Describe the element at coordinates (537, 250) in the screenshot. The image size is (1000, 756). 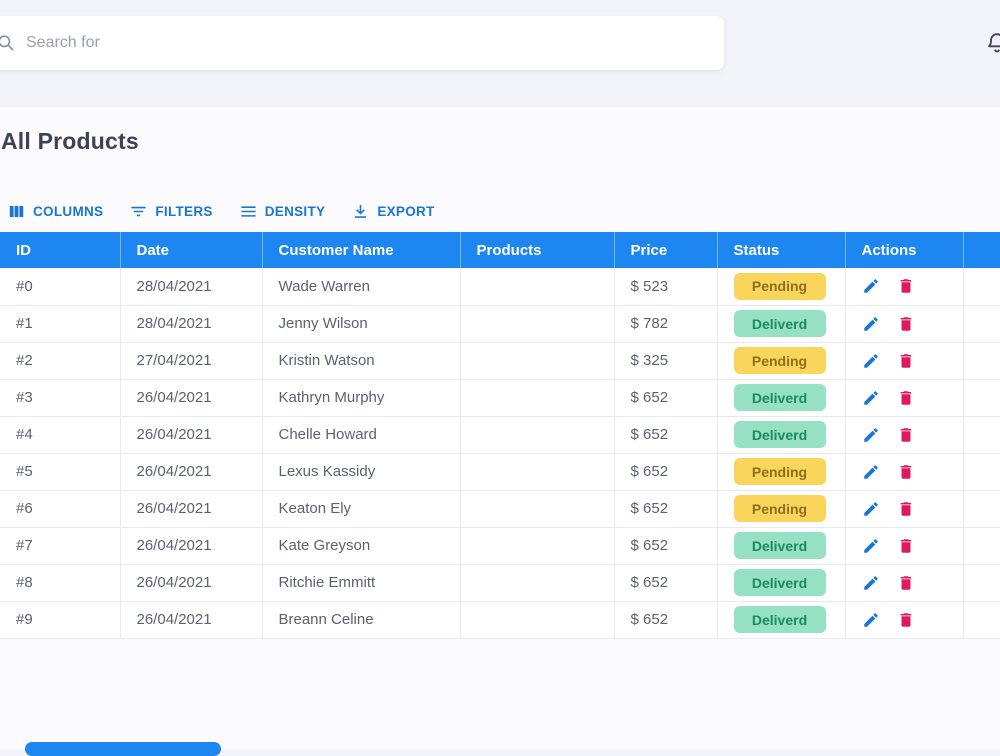
I see `column-header: Products` at that location.